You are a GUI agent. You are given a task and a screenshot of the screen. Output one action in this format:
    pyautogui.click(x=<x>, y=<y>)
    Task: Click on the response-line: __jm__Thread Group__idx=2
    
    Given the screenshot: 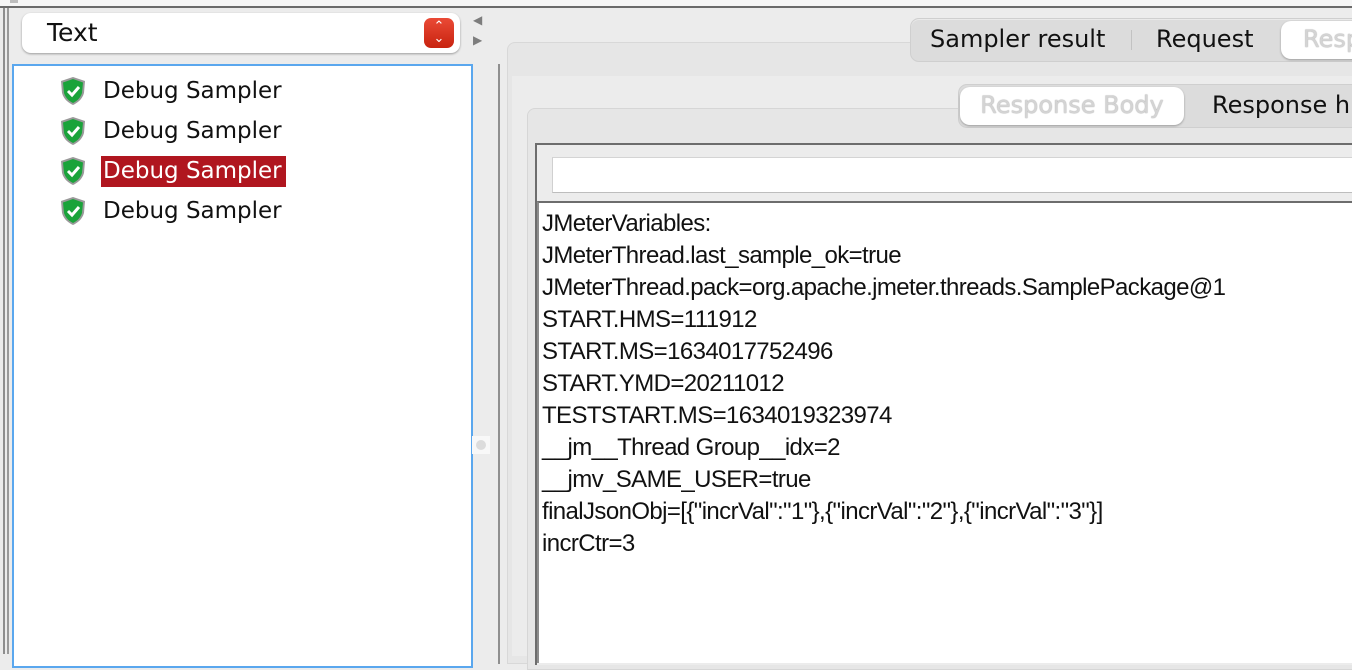 What is the action you would take?
    pyautogui.click(x=691, y=447)
    